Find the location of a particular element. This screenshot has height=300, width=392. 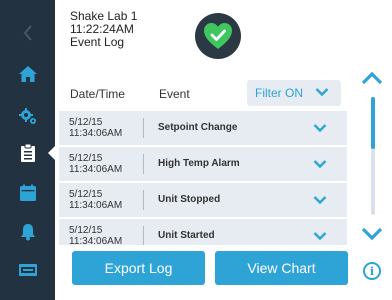

row-event: Setpoint Change is located at coordinates (198, 127).